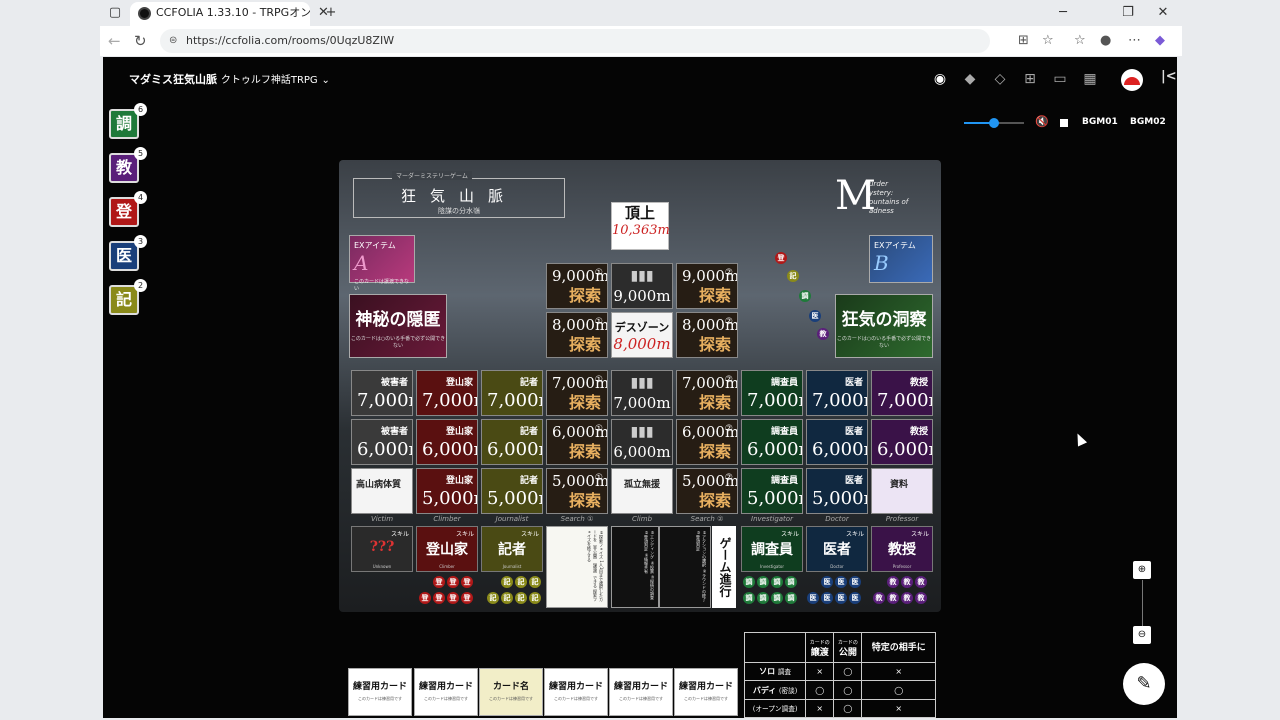  What do you see at coordinates (1042, 121) in the screenshot?
I see `mute-icon: 🔇` at bounding box center [1042, 121].